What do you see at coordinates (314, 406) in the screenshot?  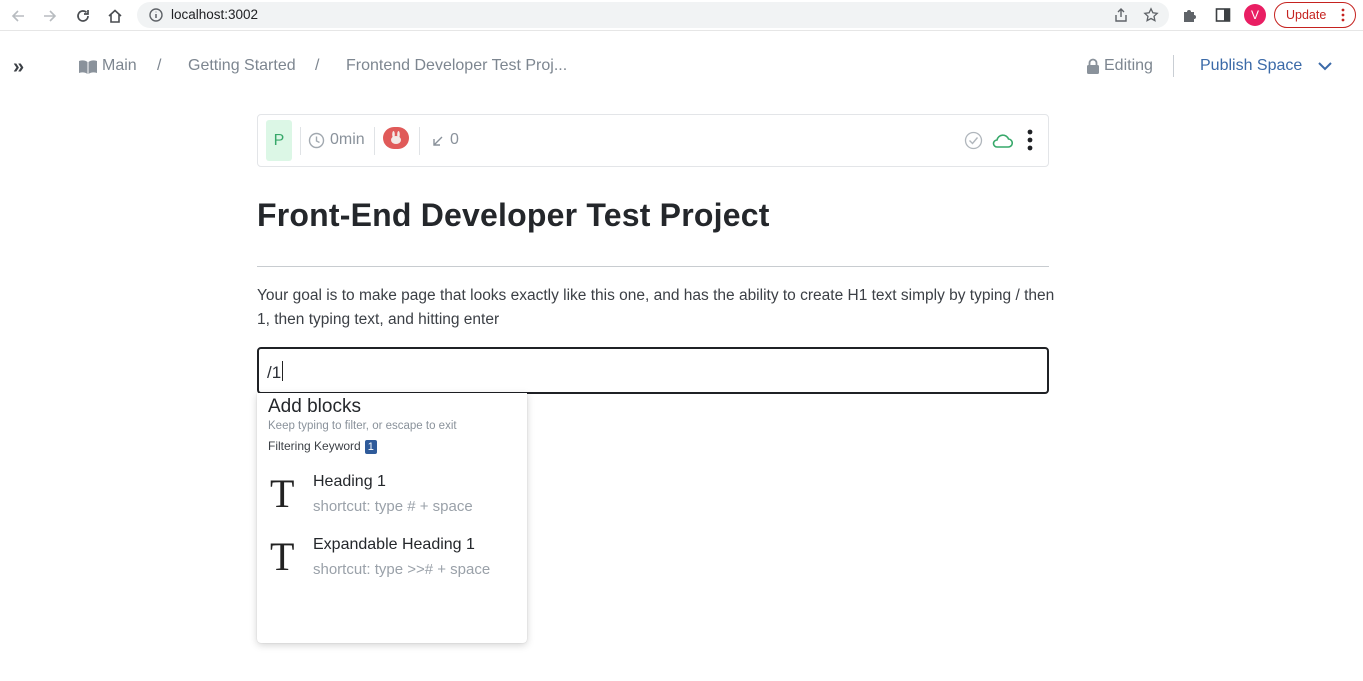 I see `menu-title: Add blocks` at bounding box center [314, 406].